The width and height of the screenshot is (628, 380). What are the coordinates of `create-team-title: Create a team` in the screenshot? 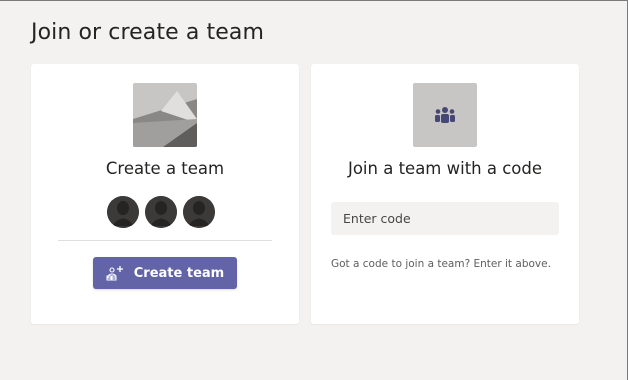 It's located at (165, 168).